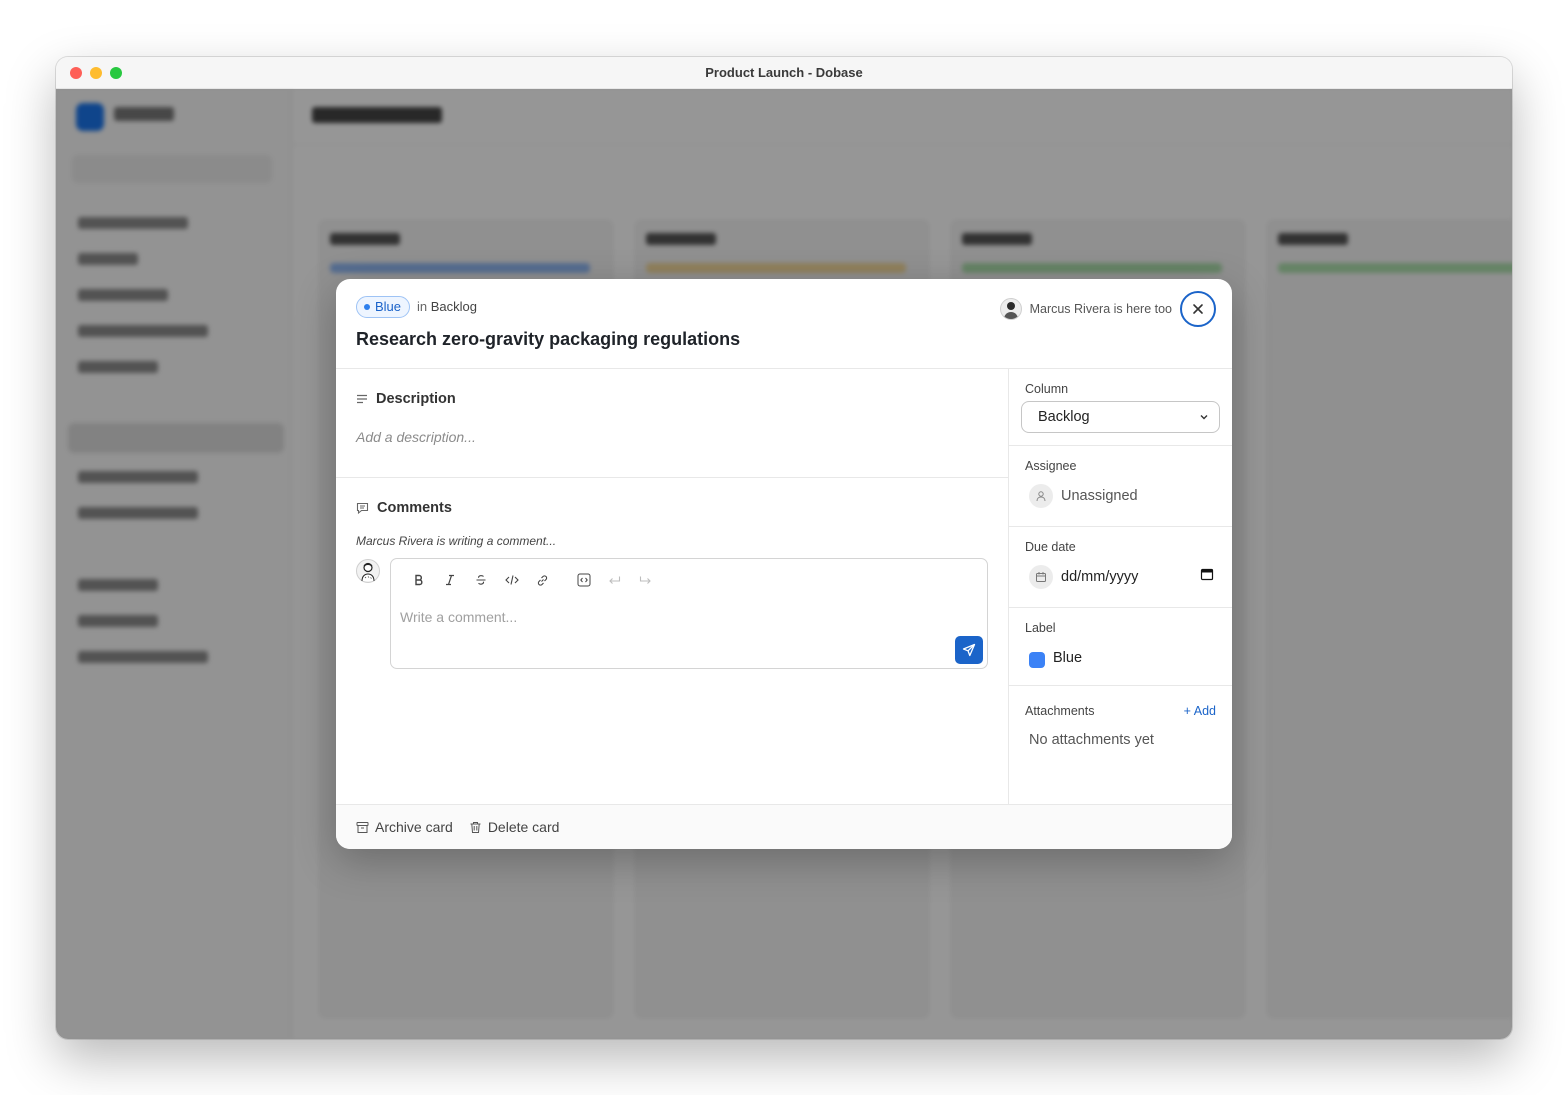  What do you see at coordinates (1100, 309) in the screenshot?
I see `presence-text: Marcus Rivera is here too` at bounding box center [1100, 309].